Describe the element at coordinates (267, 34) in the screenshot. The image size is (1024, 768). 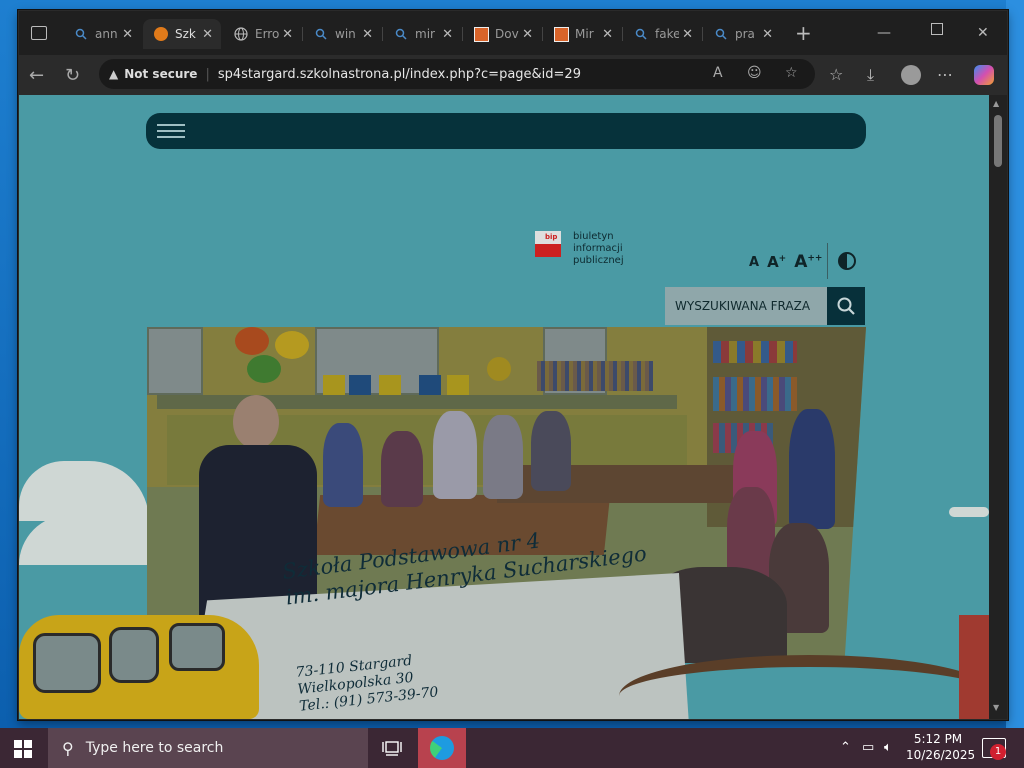
I see `tab-label: Erro` at that location.